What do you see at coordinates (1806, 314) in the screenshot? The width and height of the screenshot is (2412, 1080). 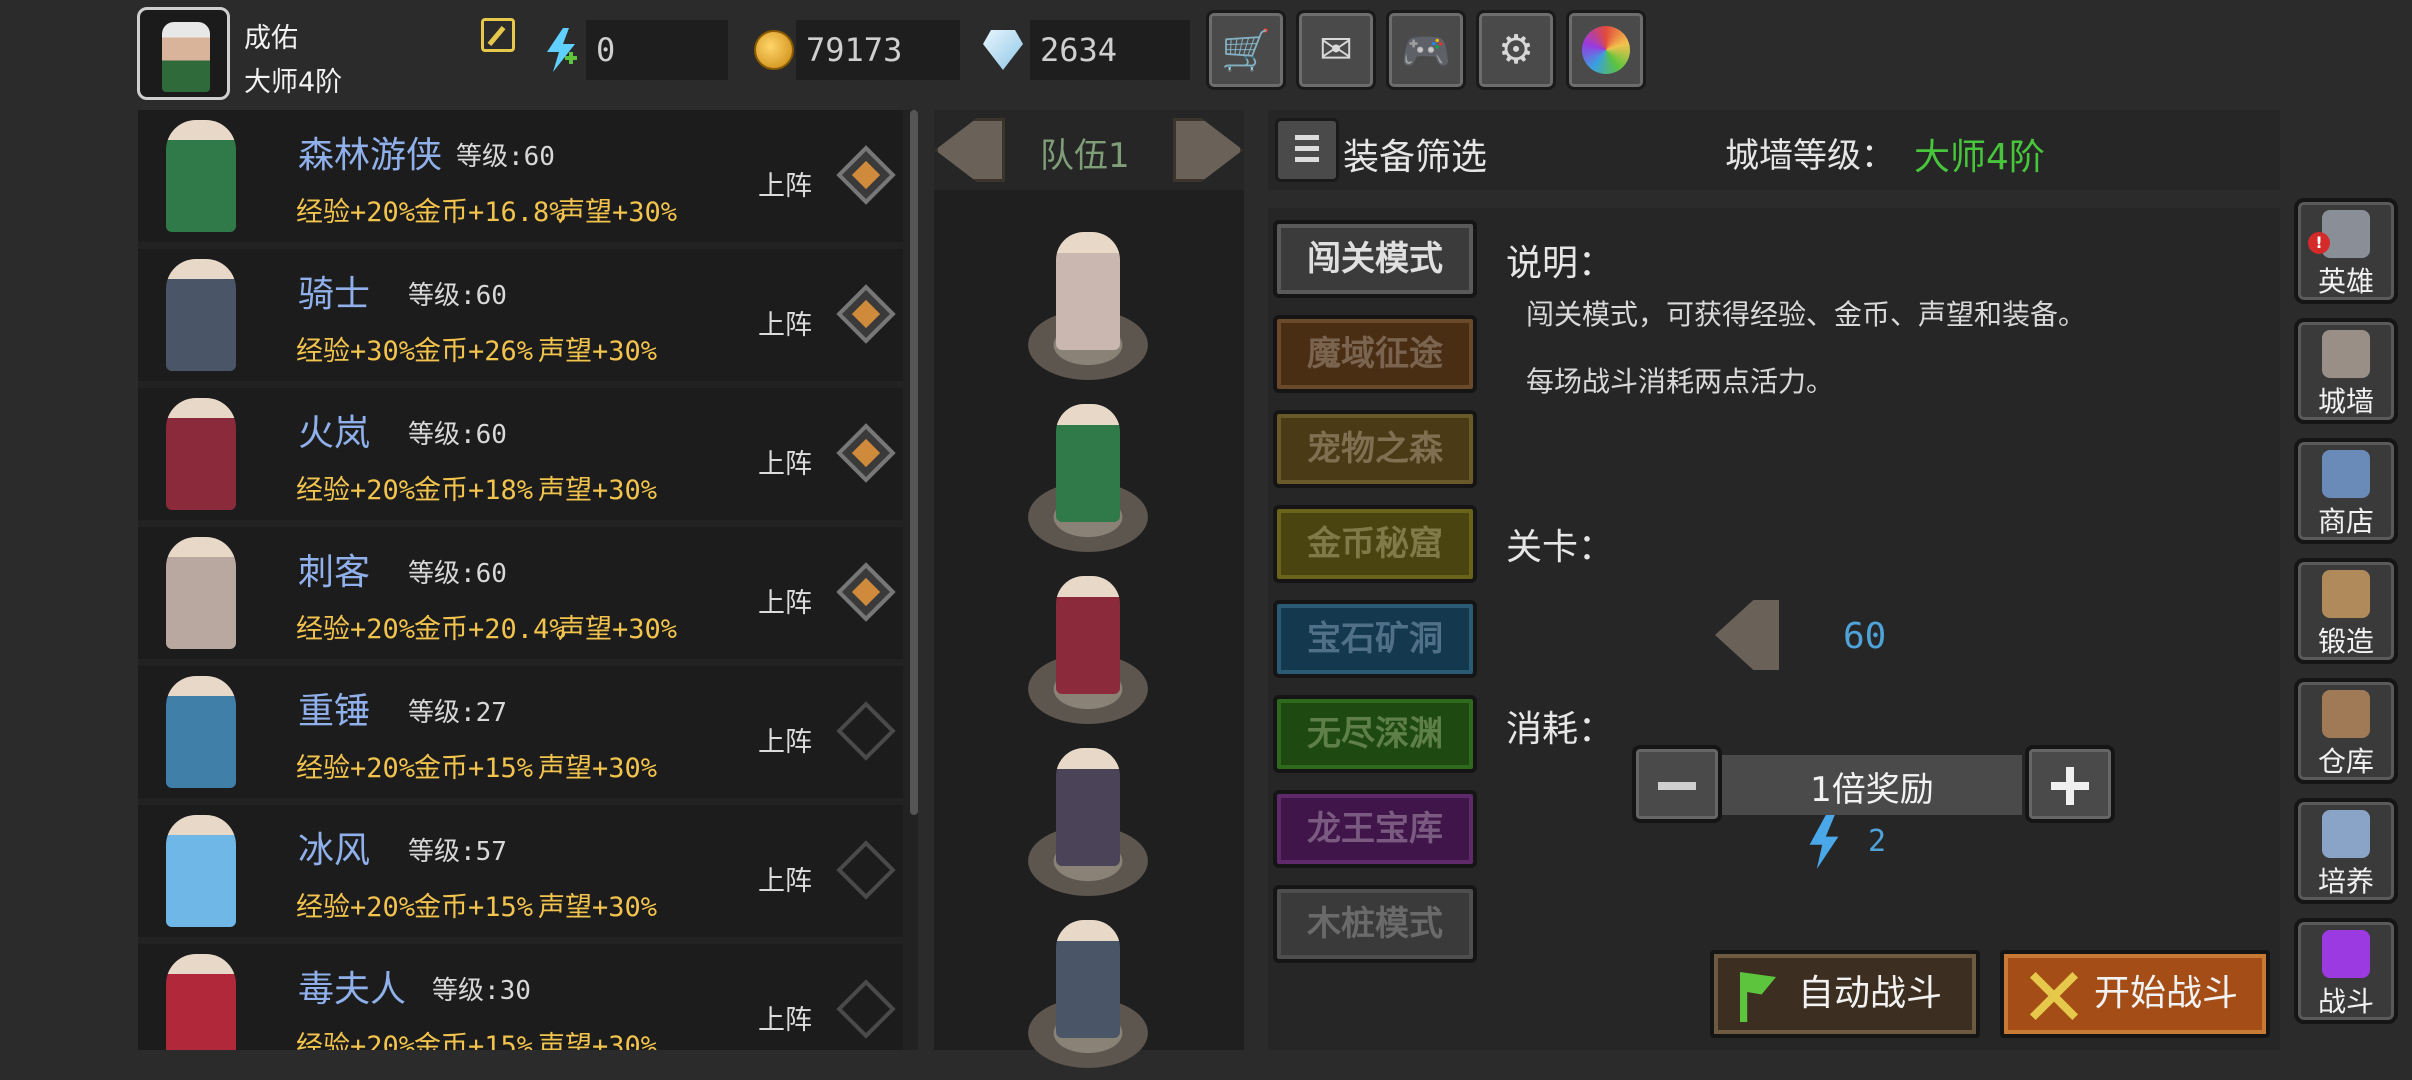 I see `description-line-1: 闯关模式，可获得经验、金币、声望和装备。` at bounding box center [1806, 314].